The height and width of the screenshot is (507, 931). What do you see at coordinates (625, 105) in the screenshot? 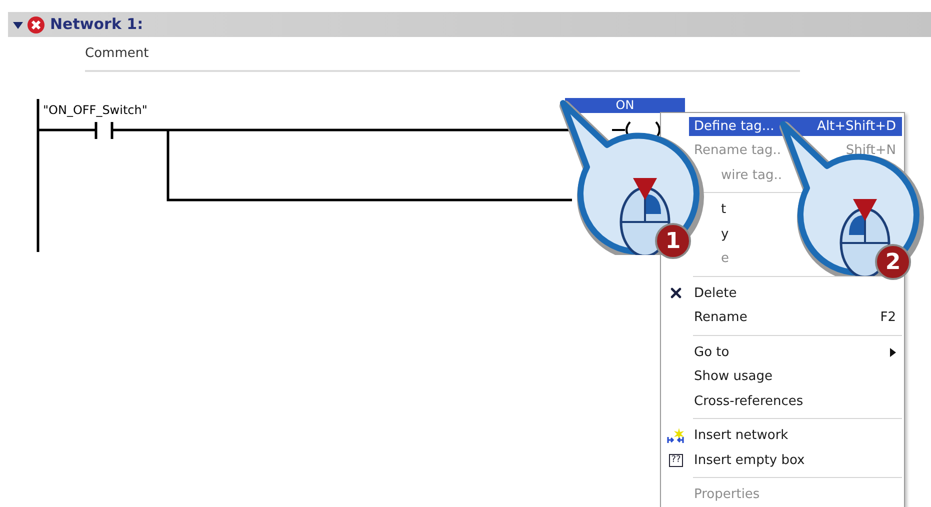
I see `coil-tag-label: ON` at bounding box center [625, 105].